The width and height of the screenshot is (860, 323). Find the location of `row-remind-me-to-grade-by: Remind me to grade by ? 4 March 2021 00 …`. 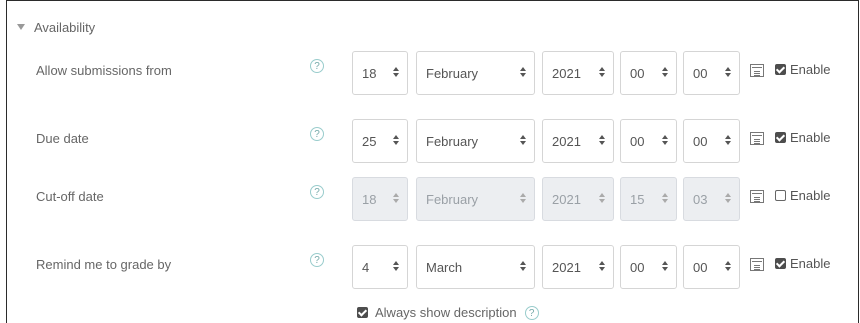

row-remind-me-to-grade-by: Remind me to grade by ? 4 March 2021 00 … is located at coordinates (433, 268).